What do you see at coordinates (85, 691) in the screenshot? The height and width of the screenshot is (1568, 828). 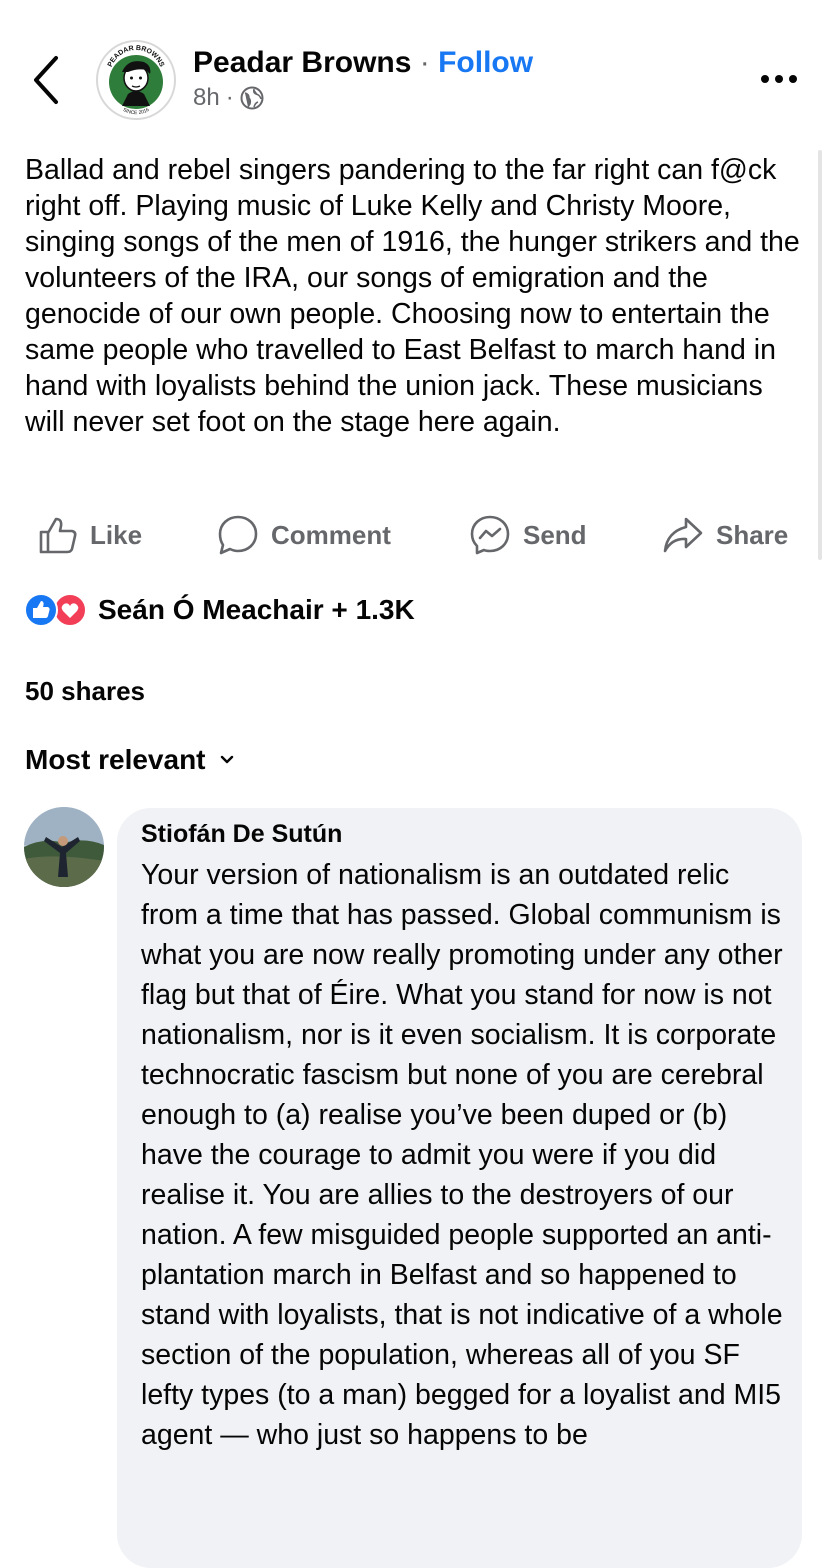 I see `share-count: 50 shares` at bounding box center [85, 691].